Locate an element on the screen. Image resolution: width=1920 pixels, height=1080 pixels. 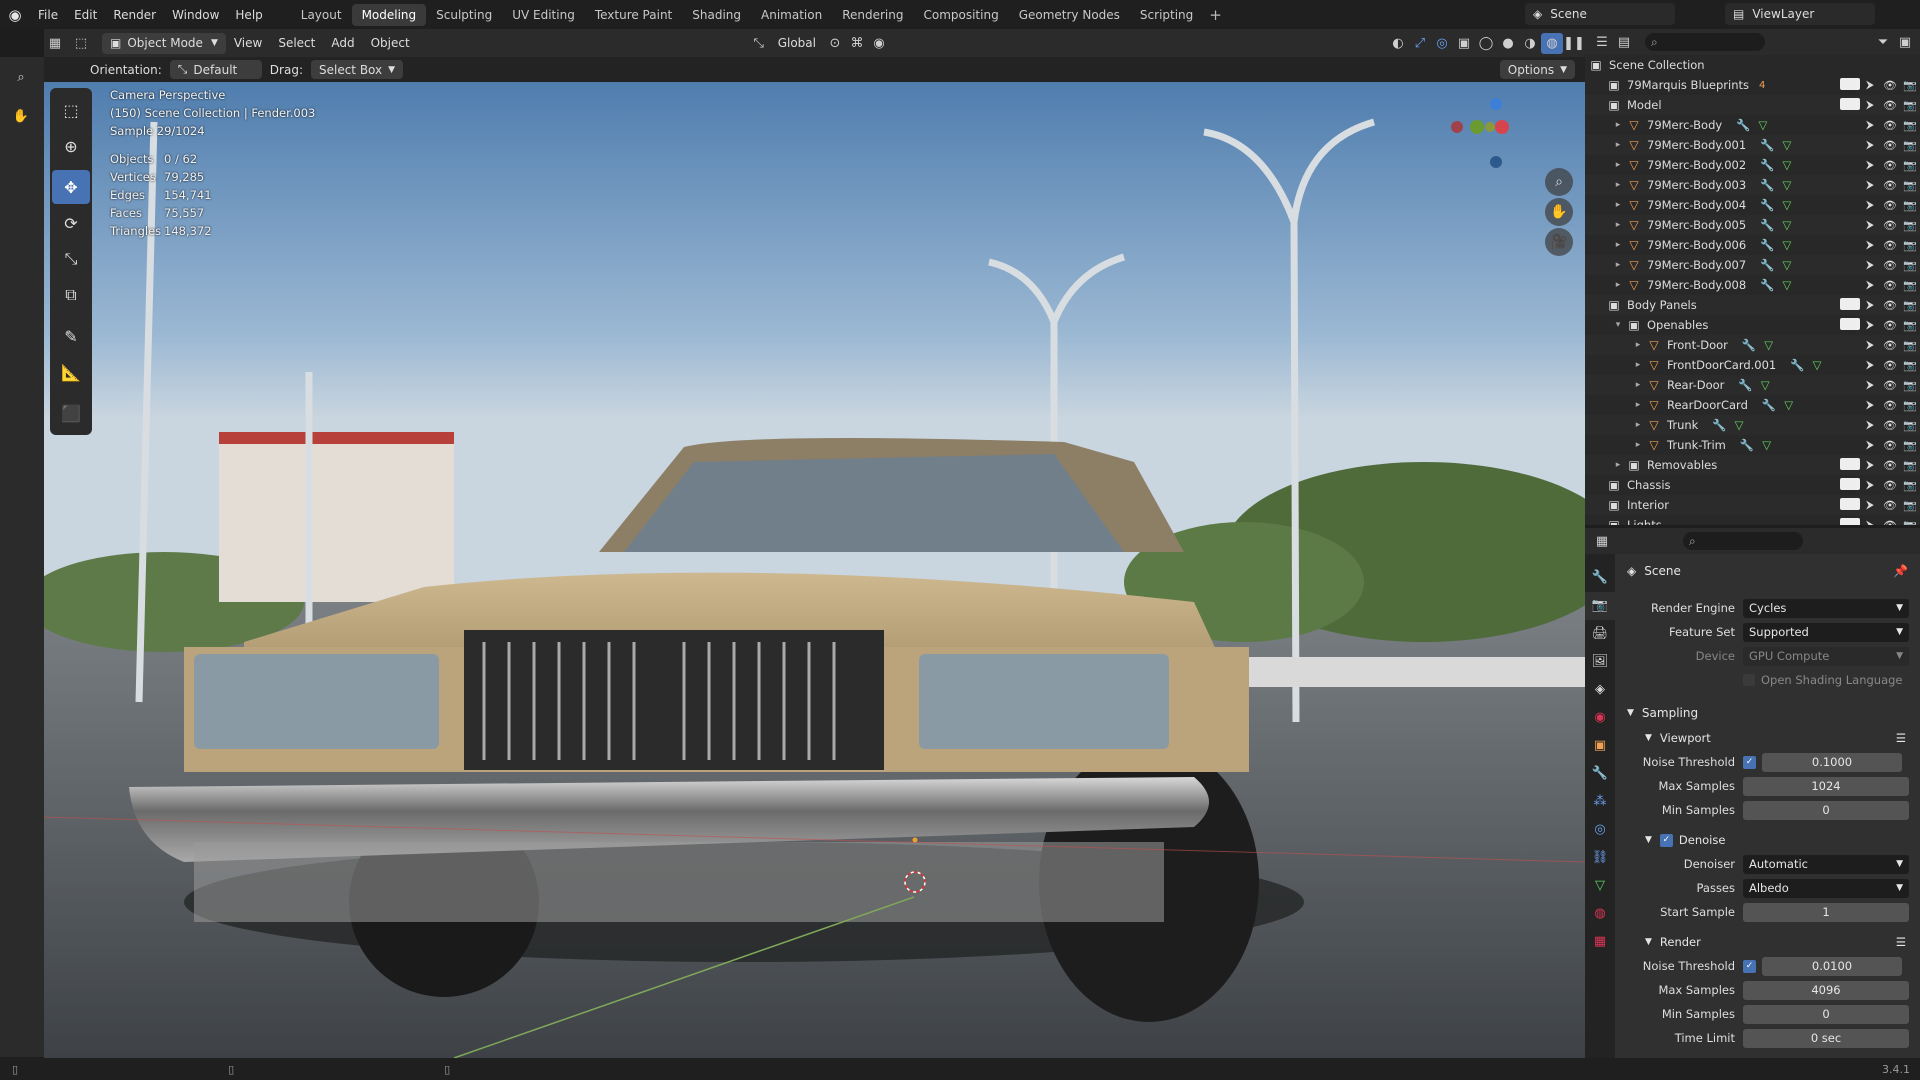
xray-icon: ▣ is located at coordinates (1464, 43).